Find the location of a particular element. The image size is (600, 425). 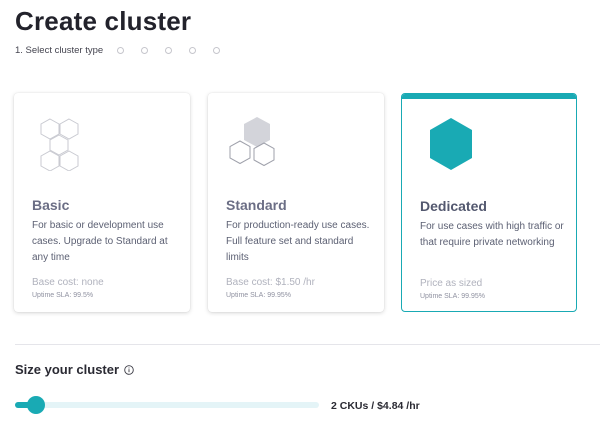

current-step-label: 1. Select cluster type is located at coordinates (59, 50).